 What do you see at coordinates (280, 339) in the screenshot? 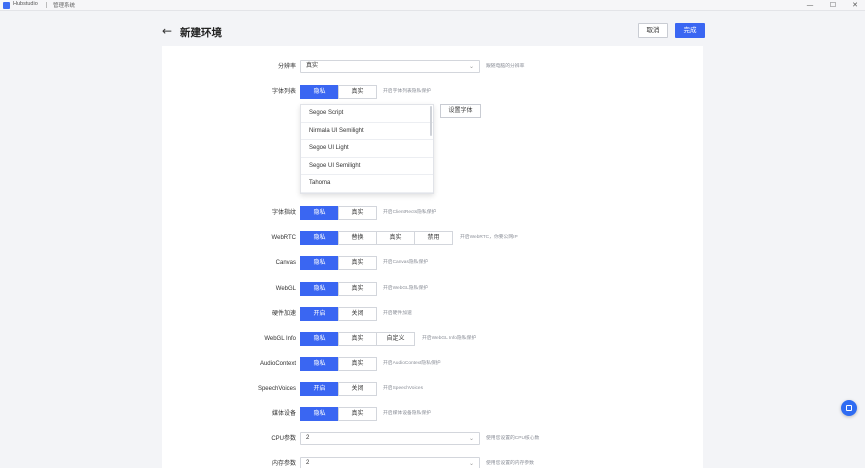
I see `webgl-info-label: WebGL Info` at bounding box center [280, 339].